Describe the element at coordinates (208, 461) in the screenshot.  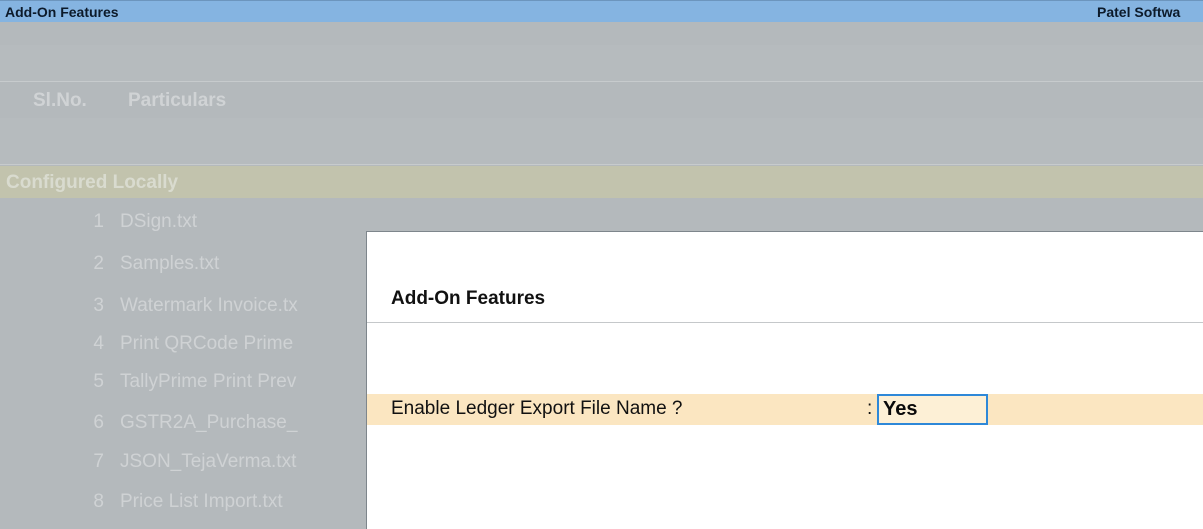
I see `item-name: JSON_TejaVerma.txt` at that location.